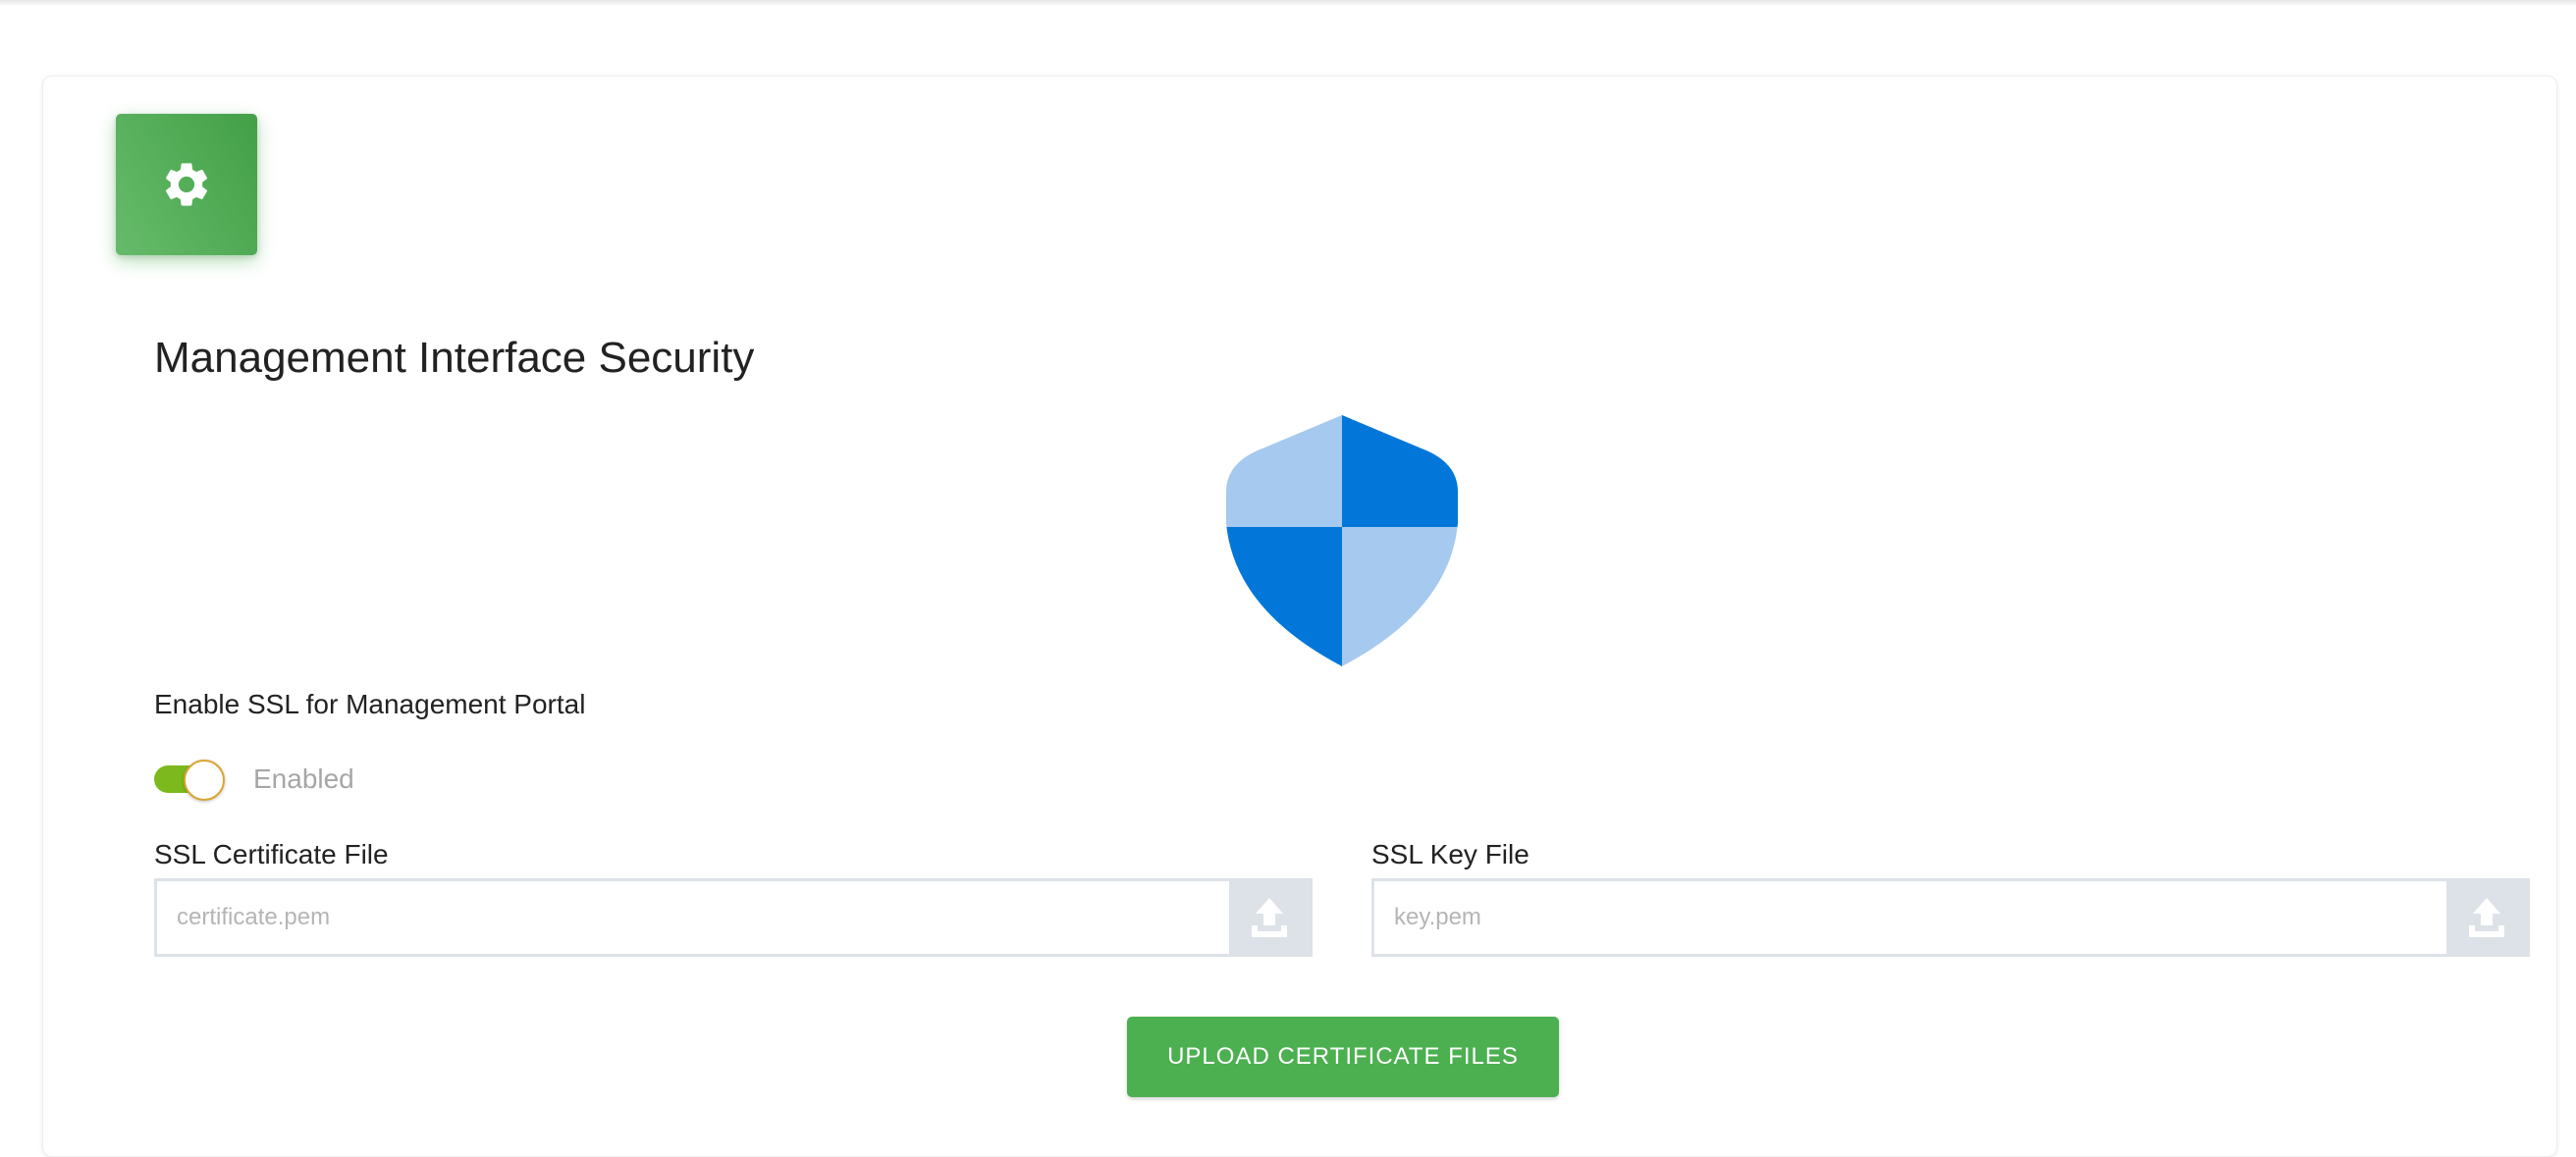  I want to click on key-upload-button, so click(2486, 918).